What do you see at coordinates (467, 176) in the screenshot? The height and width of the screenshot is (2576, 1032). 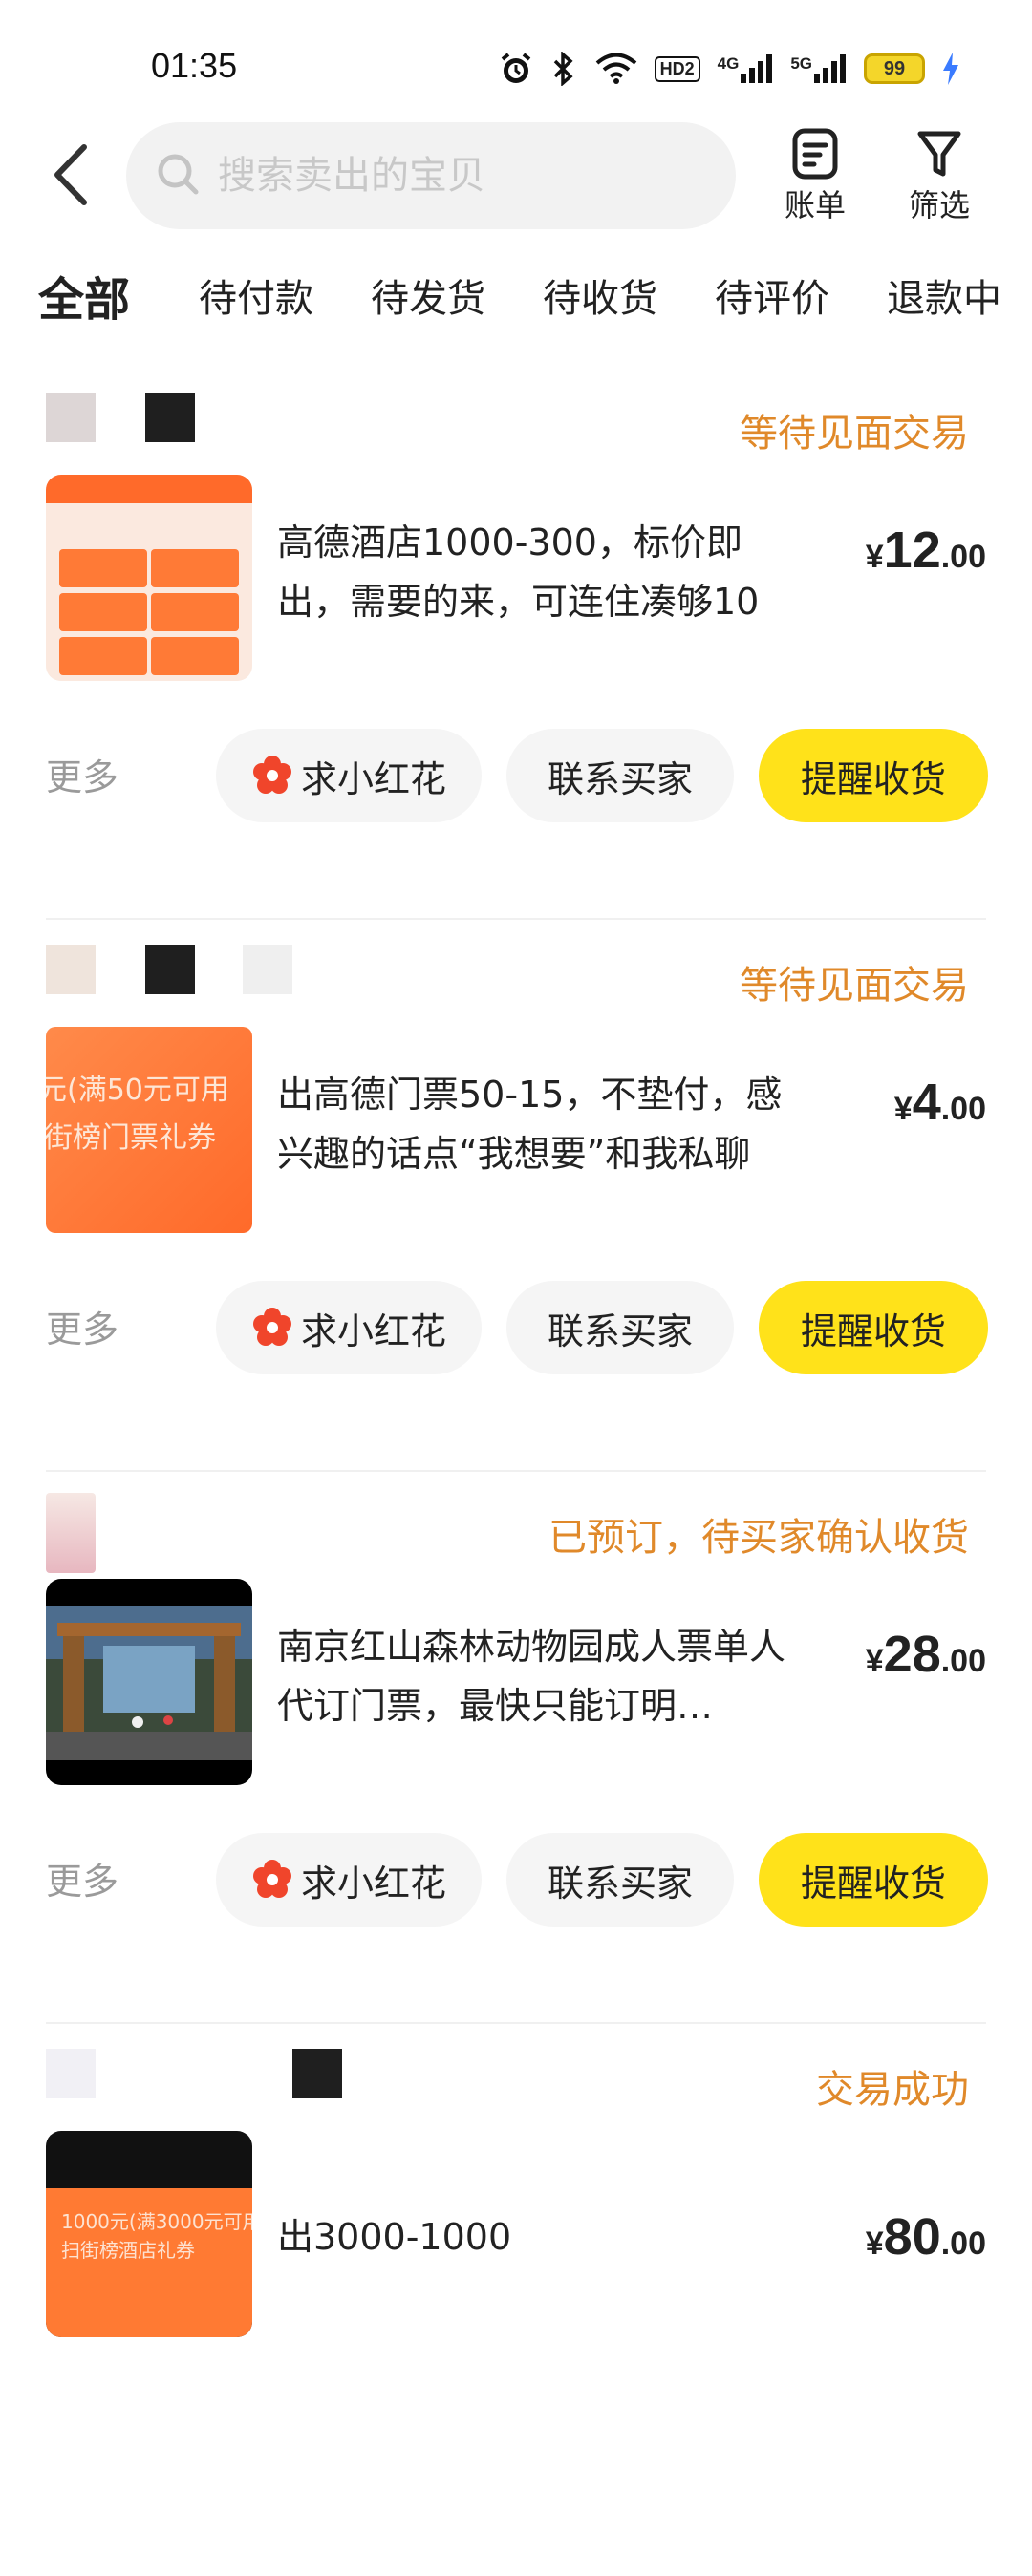 I see `search-input` at bounding box center [467, 176].